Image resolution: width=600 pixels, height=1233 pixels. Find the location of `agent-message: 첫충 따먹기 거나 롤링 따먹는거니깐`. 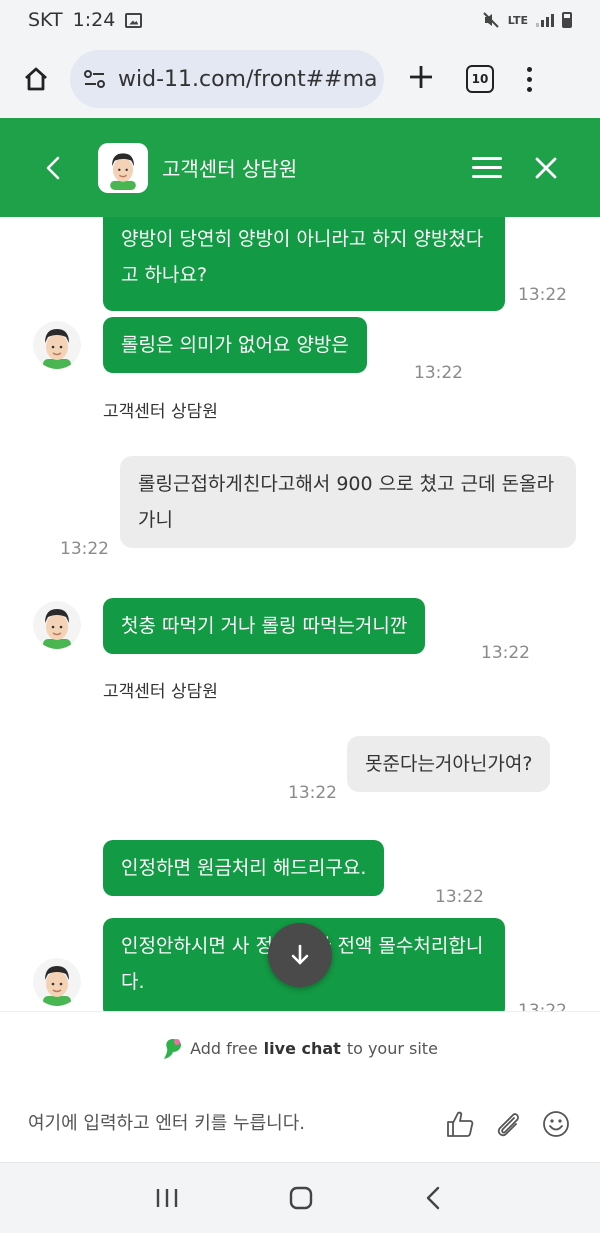

agent-message: 첫충 따먹기 거나 롤링 따먹는거니깐 is located at coordinates (264, 626).